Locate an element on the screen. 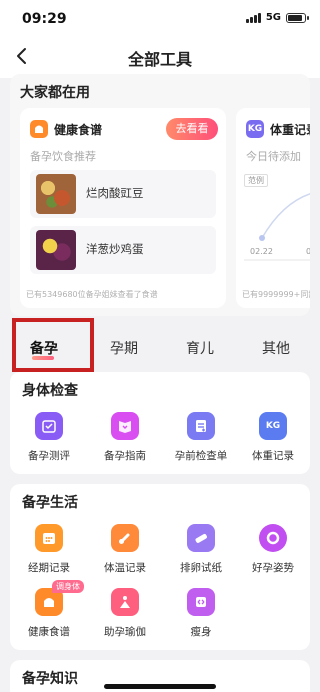  tool-label: 助孕瑜伽 is located at coordinates (125, 632).